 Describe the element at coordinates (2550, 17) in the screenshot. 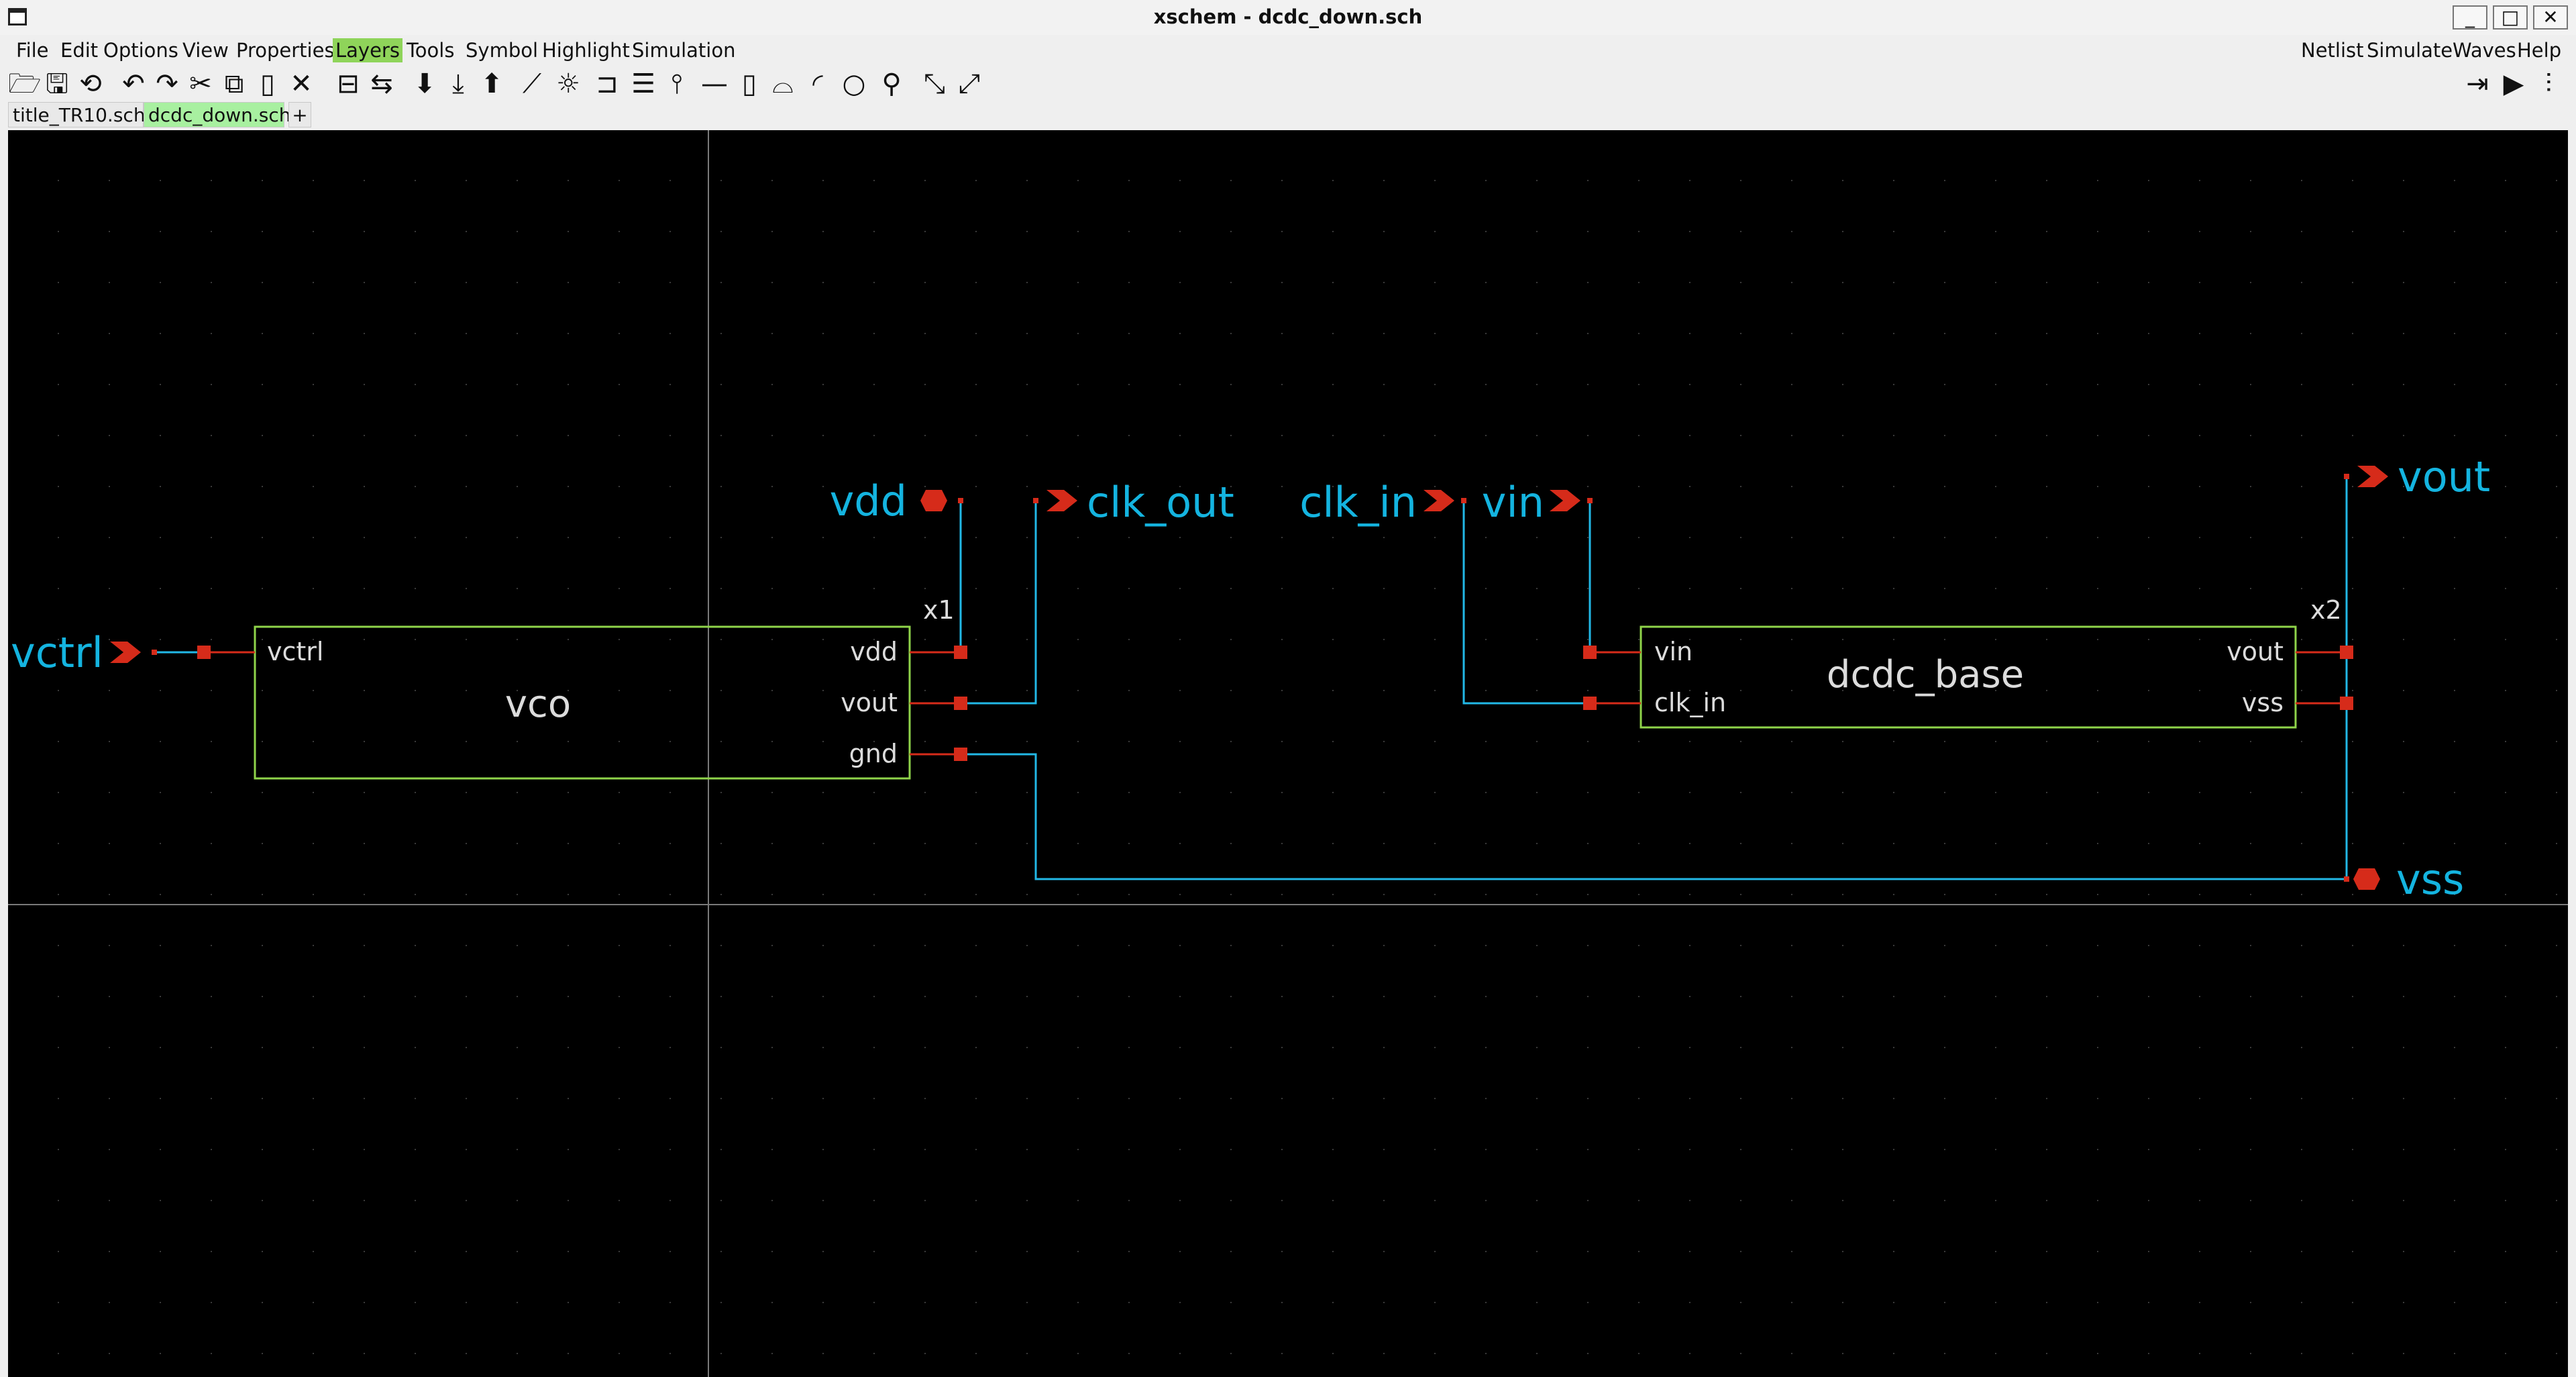

I see `close-button: ✕` at that location.